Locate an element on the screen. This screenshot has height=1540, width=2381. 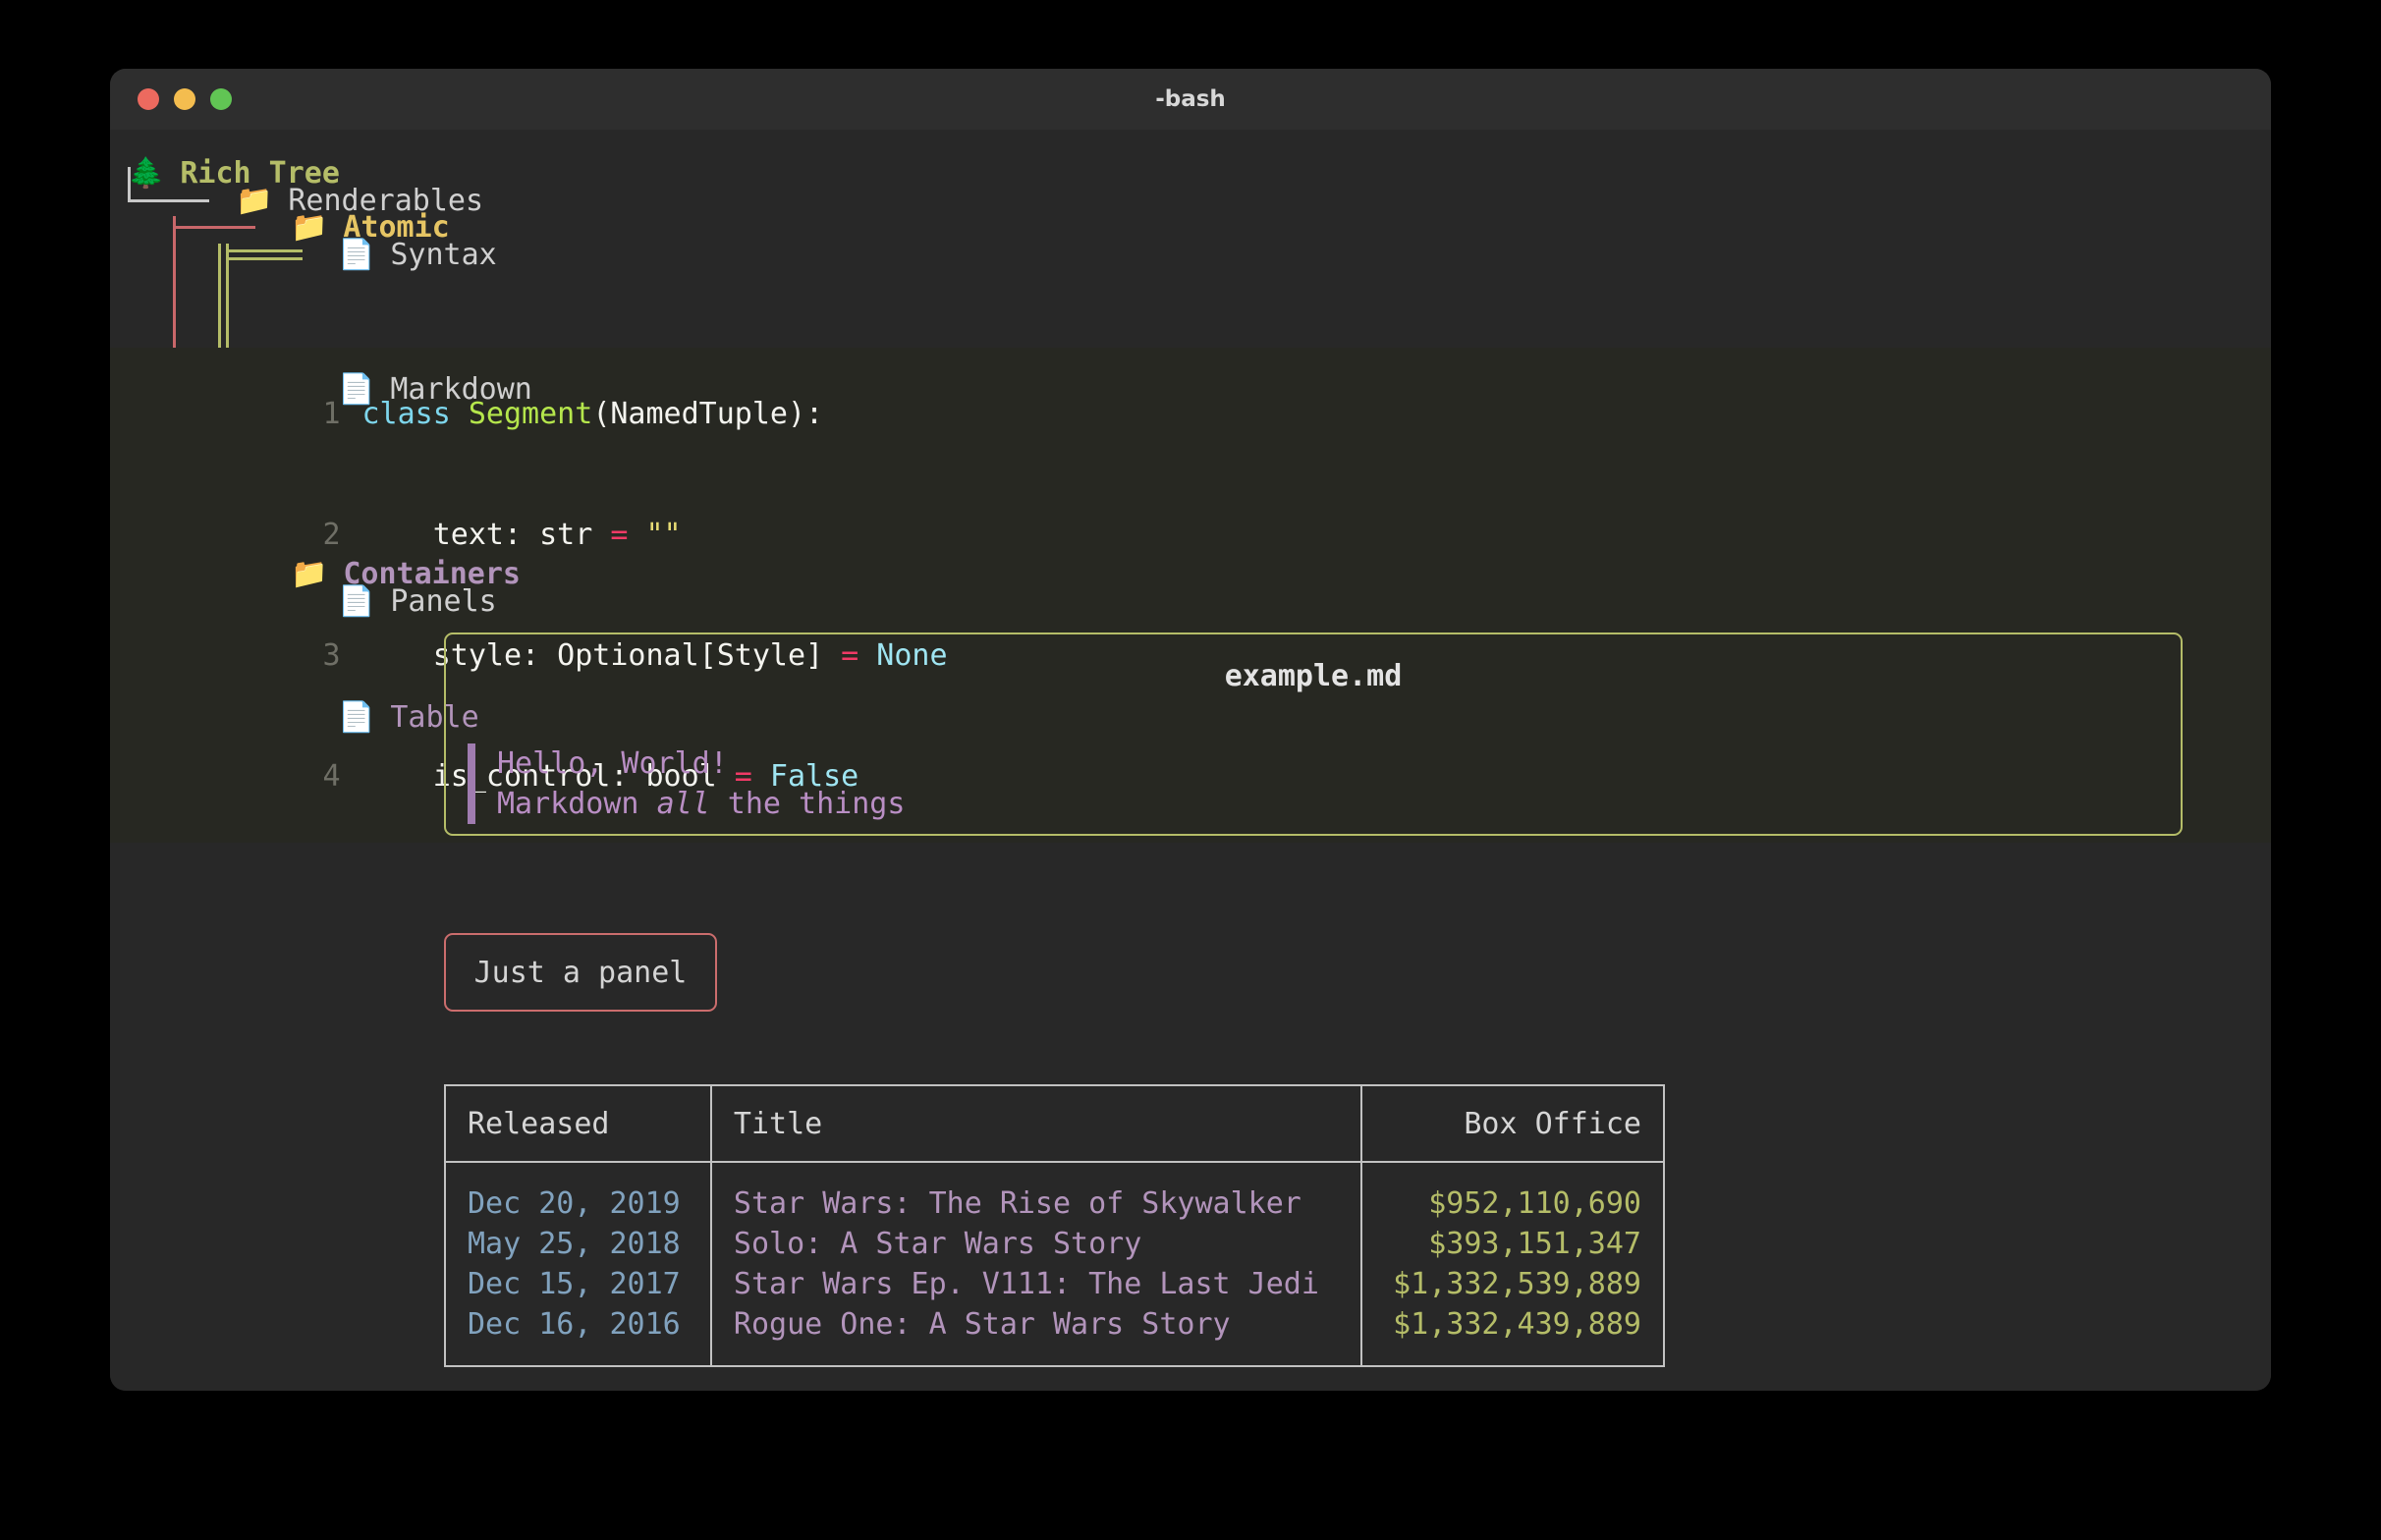
table-cell-box-office: $952,110,690 is located at coordinates (1512, 1203).